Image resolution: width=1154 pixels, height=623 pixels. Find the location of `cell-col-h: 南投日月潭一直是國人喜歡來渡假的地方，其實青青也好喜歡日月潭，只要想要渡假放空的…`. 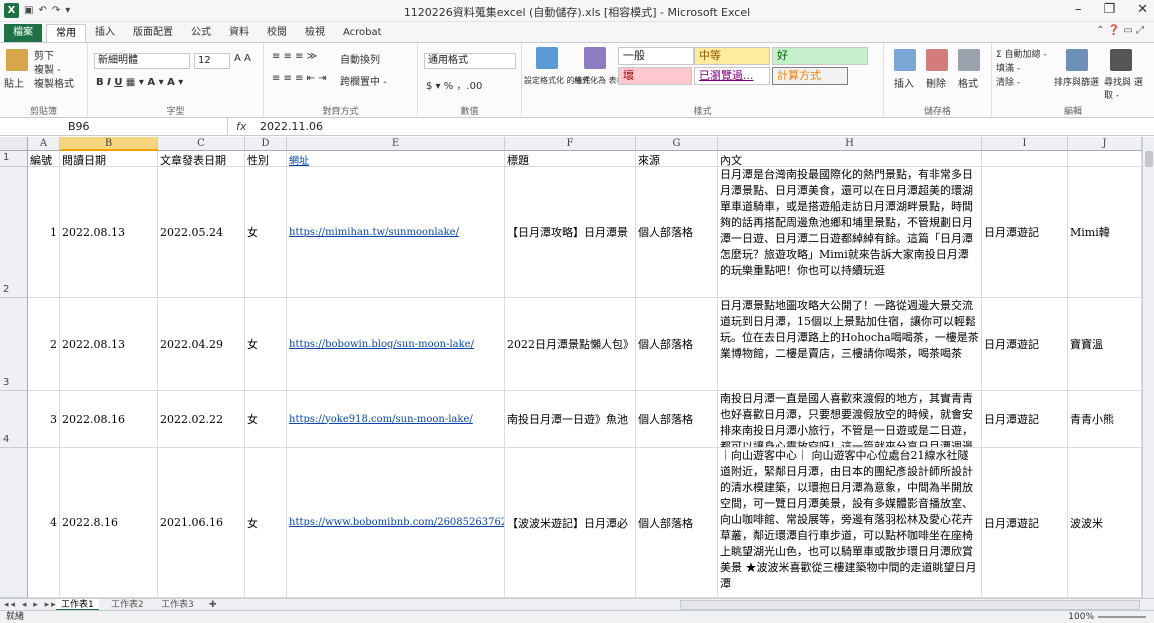

cell-col-h: 南投日月潭一直是國人喜歡來渡假的地方，其實青青也好喜歡日月潭，只要想要渡假放空的… is located at coordinates (850, 419).